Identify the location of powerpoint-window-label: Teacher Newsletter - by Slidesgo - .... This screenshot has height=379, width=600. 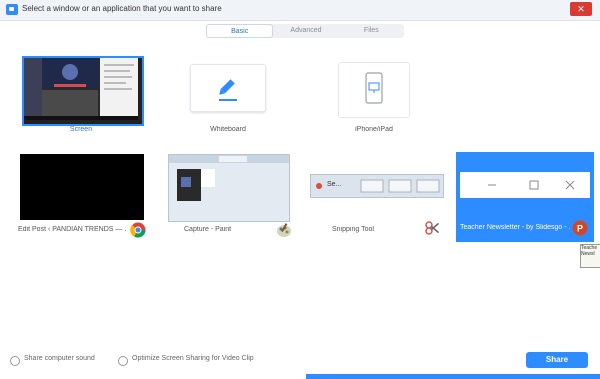
(515, 227).